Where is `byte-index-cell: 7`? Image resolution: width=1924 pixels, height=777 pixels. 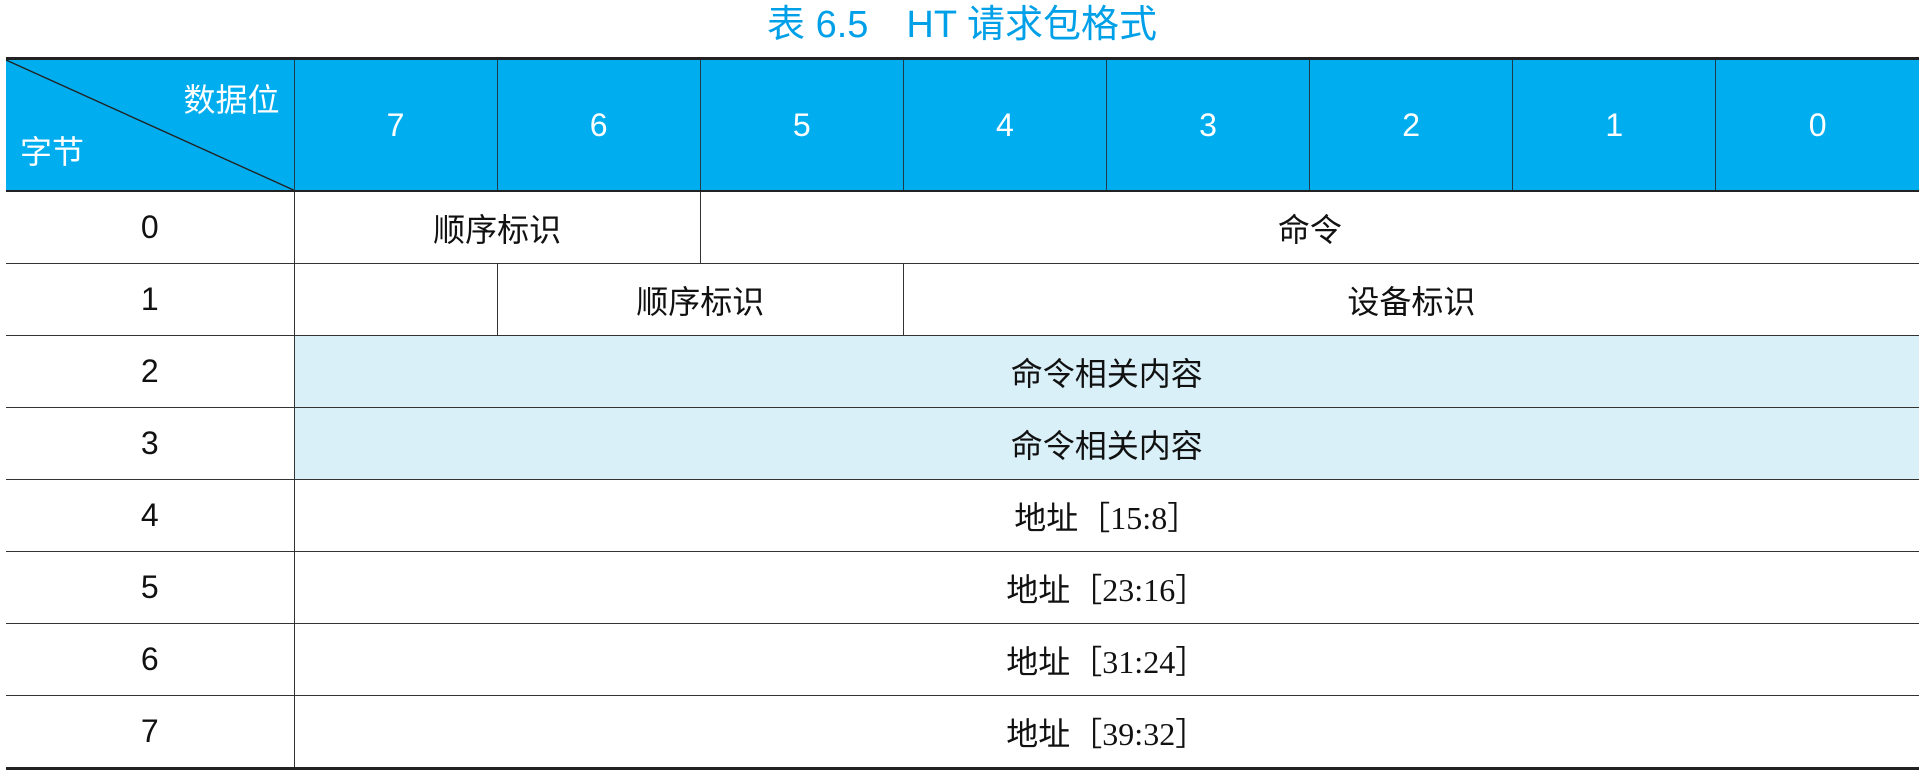 byte-index-cell: 7 is located at coordinates (150, 732).